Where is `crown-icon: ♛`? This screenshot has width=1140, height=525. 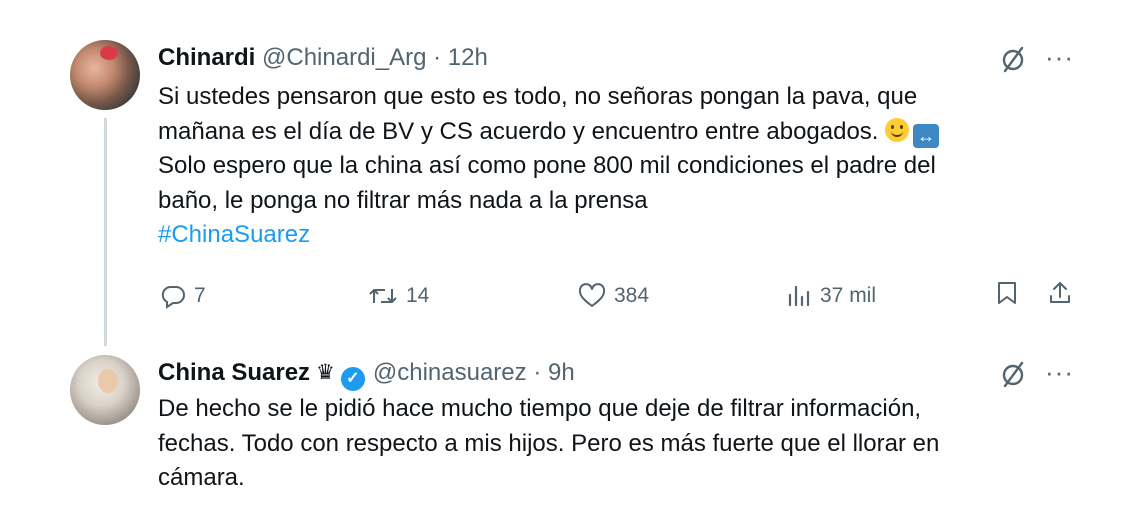
crown-icon: ♛ is located at coordinates (325, 372).